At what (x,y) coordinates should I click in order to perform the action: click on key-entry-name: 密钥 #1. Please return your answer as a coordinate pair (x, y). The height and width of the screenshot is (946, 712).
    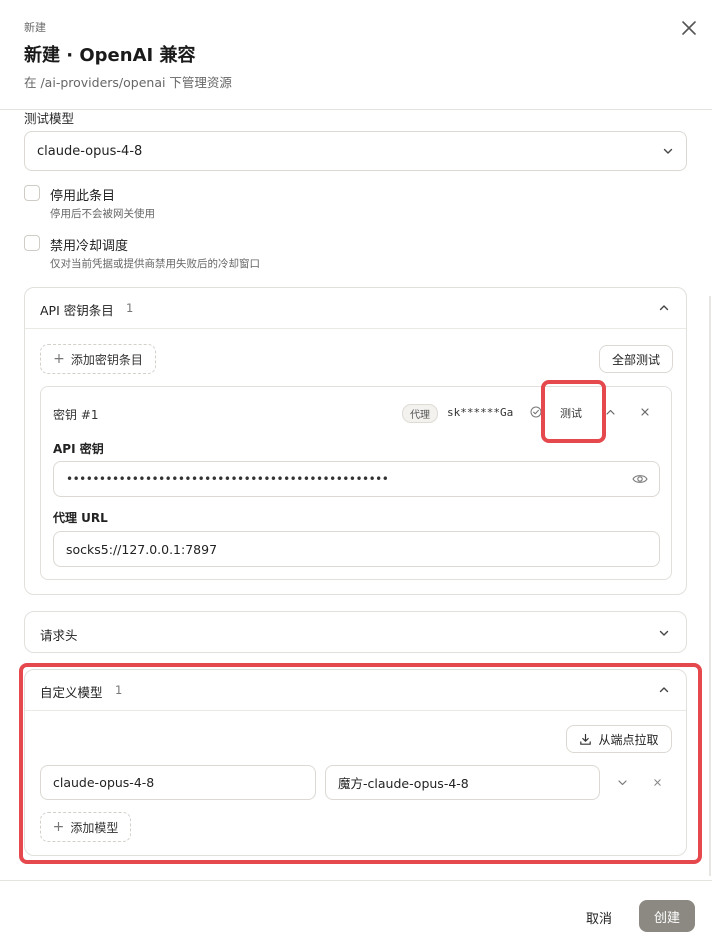
    Looking at the image, I should click on (76, 415).